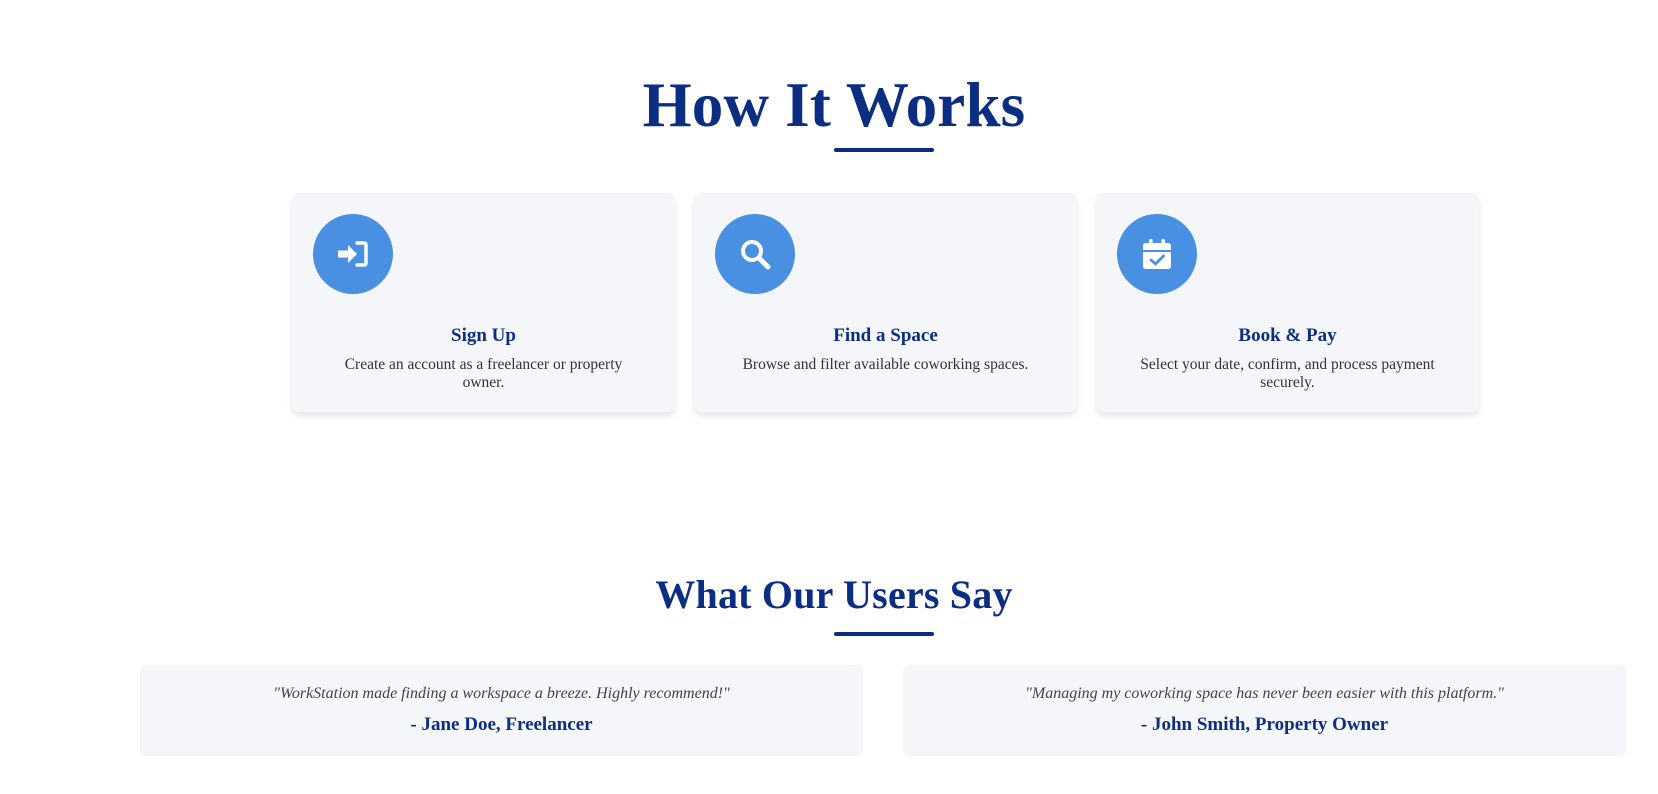 This screenshot has width=1658, height=794. What do you see at coordinates (1157, 254) in the screenshot?
I see `calendar-check-icon` at bounding box center [1157, 254].